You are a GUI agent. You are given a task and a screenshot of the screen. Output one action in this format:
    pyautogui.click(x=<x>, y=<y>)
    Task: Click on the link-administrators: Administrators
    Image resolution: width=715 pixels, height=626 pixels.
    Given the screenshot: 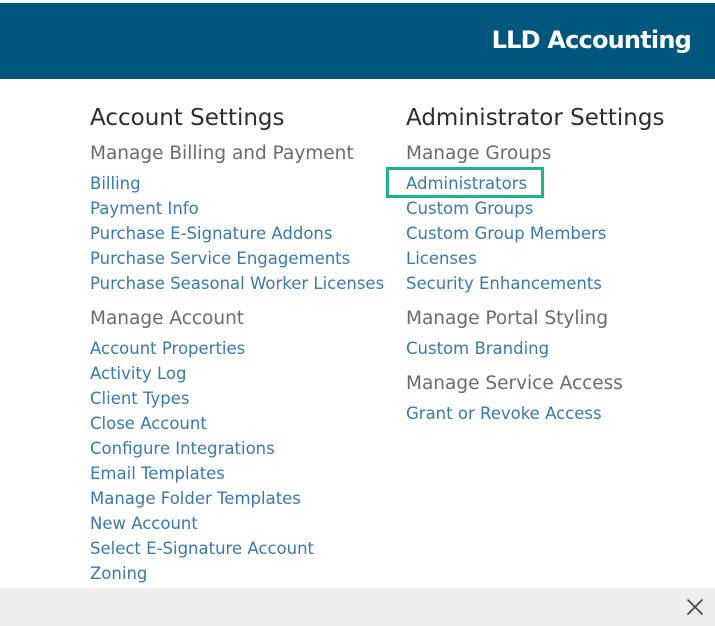 What is the action you would take?
    pyautogui.click(x=560, y=183)
    